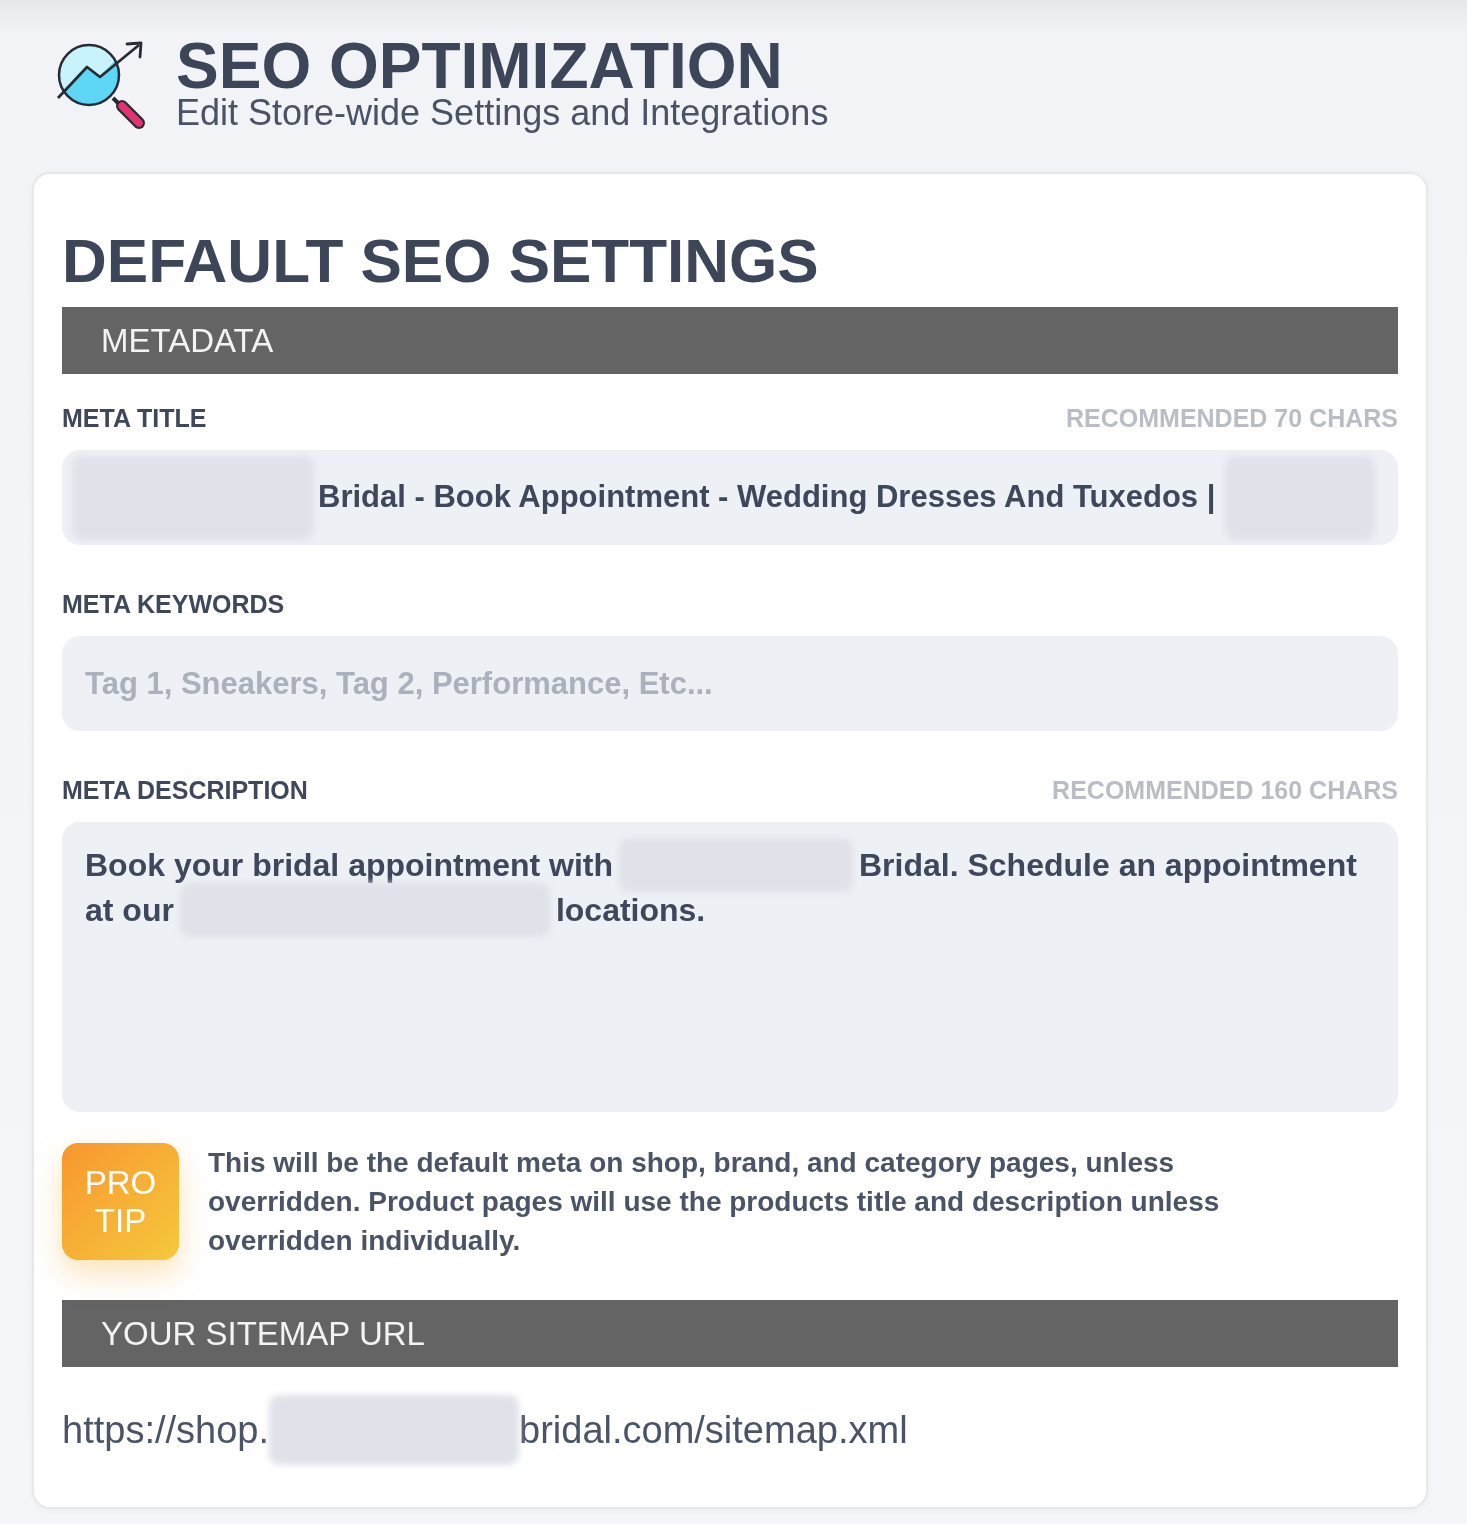 This screenshot has height=1524, width=1467. Describe the element at coordinates (1225, 790) in the screenshot. I see `character-hint: RECOMMENDED 160 CHARS` at that location.